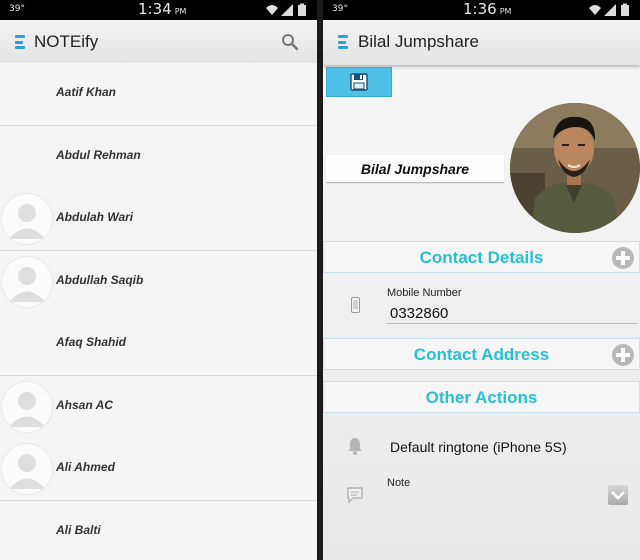  Describe the element at coordinates (98, 154) in the screenshot. I see `contact-name: Abdul Rehman` at that location.